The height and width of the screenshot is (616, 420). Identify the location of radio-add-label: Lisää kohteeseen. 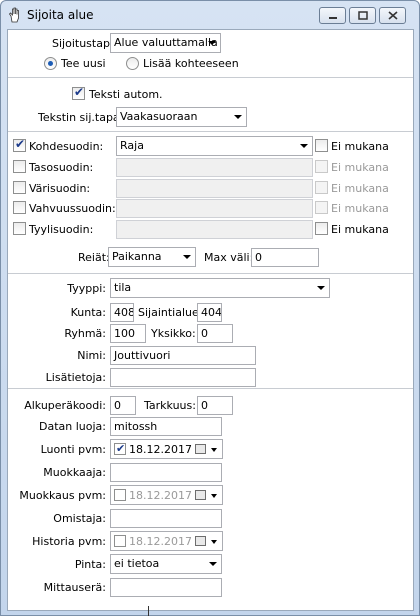
(191, 63).